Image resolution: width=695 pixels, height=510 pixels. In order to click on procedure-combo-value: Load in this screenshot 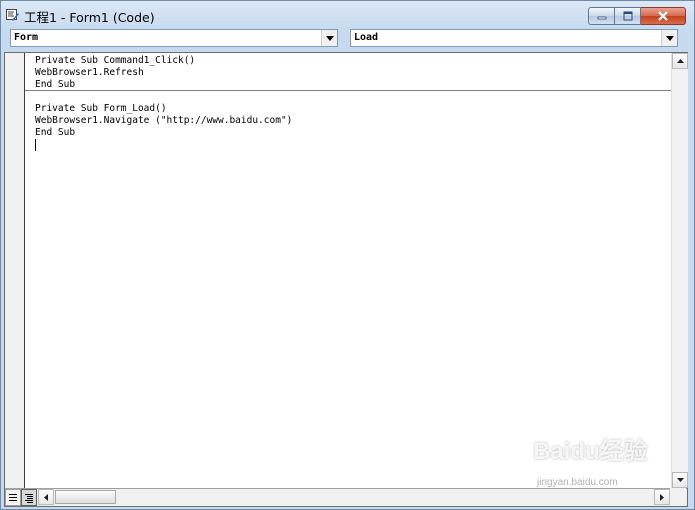, I will do `click(366, 37)`.